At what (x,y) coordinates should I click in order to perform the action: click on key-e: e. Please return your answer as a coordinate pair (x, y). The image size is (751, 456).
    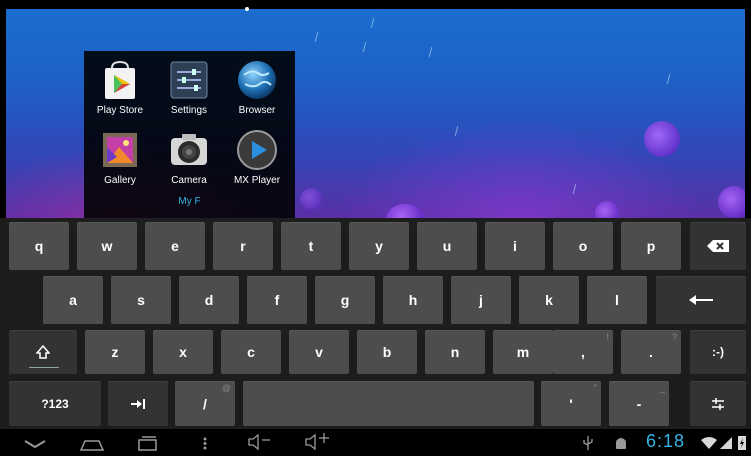
    Looking at the image, I should click on (175, 246).